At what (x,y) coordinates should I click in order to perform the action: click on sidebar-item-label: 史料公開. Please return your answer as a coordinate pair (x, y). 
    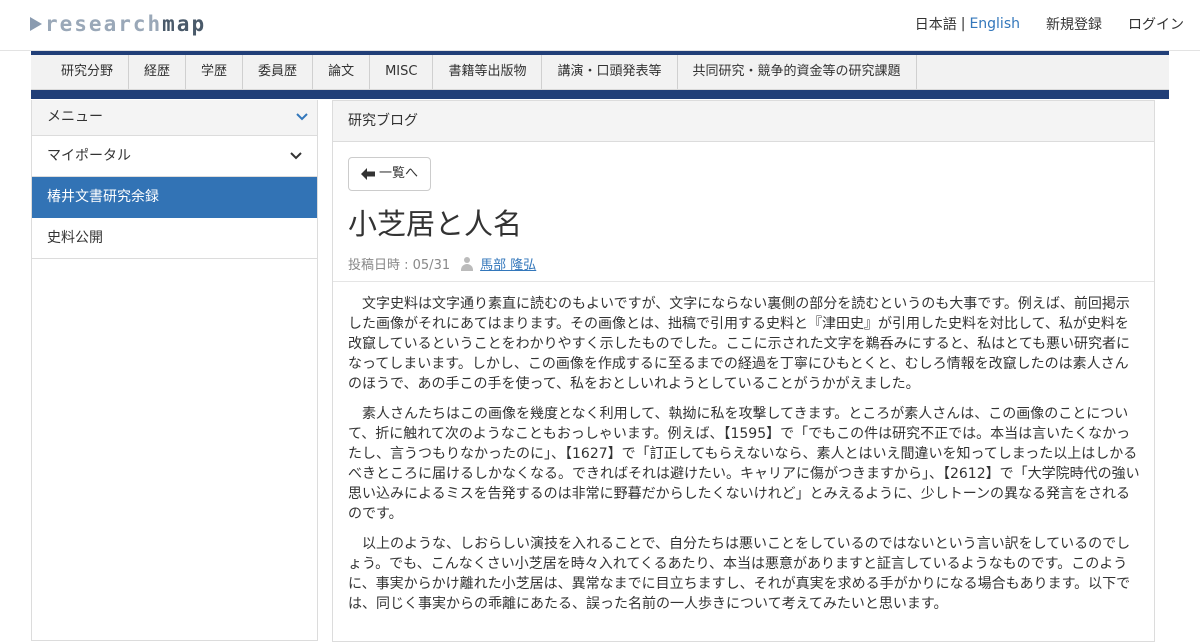
    Looking at the image, I should click on (75, 238).